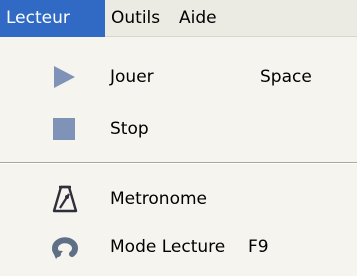 Image resolution: width=357 pixels, height=276 pixels. Describe the element at coordinates (178, 77) in the screenshot. I see `menu-item-jouer: Jouer Space` at that location.